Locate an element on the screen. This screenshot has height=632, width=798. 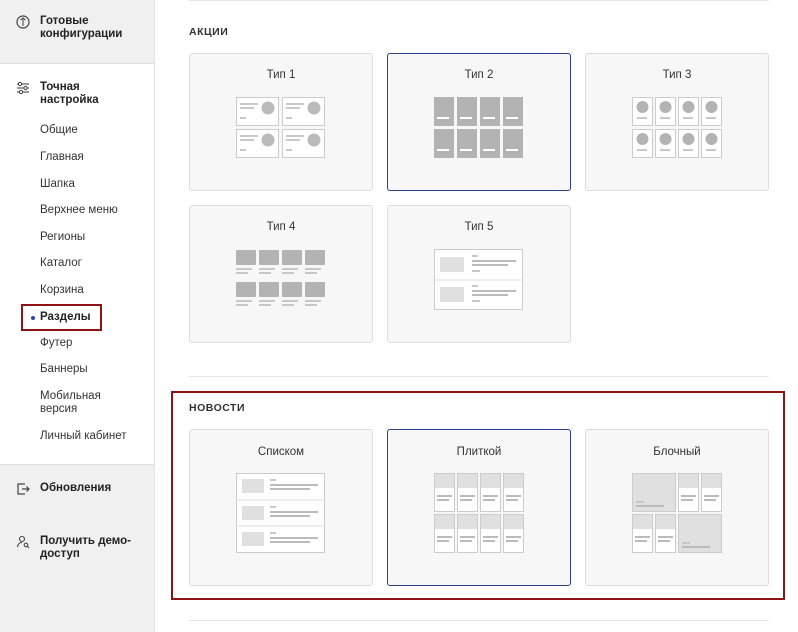
ready-configs-block: Готовые конфигурации is located at coordinates (77, 32).